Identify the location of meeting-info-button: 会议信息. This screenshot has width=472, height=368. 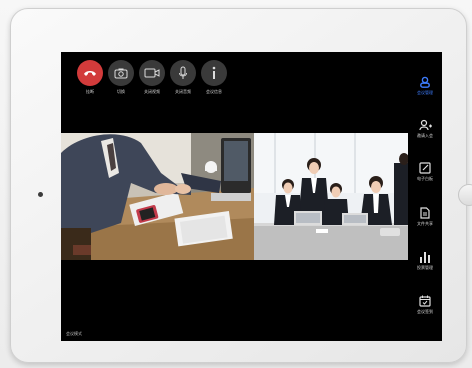
(214, 77).